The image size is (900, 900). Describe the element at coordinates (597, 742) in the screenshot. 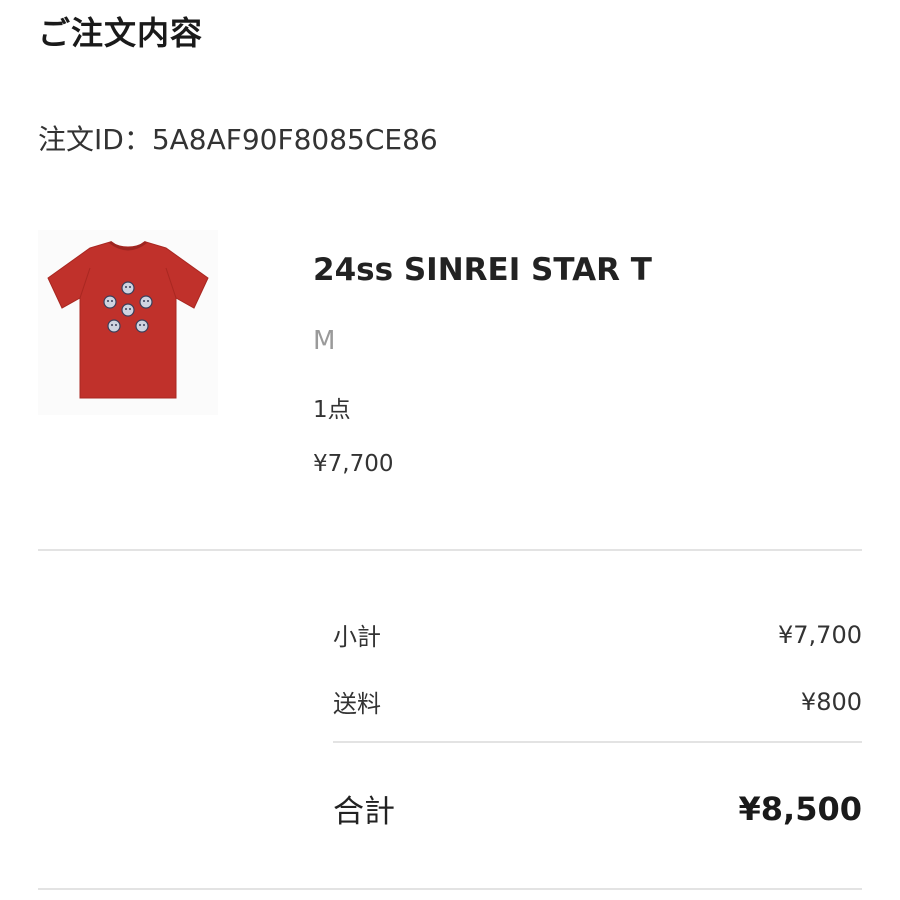

I see `summary-divider` at that location.